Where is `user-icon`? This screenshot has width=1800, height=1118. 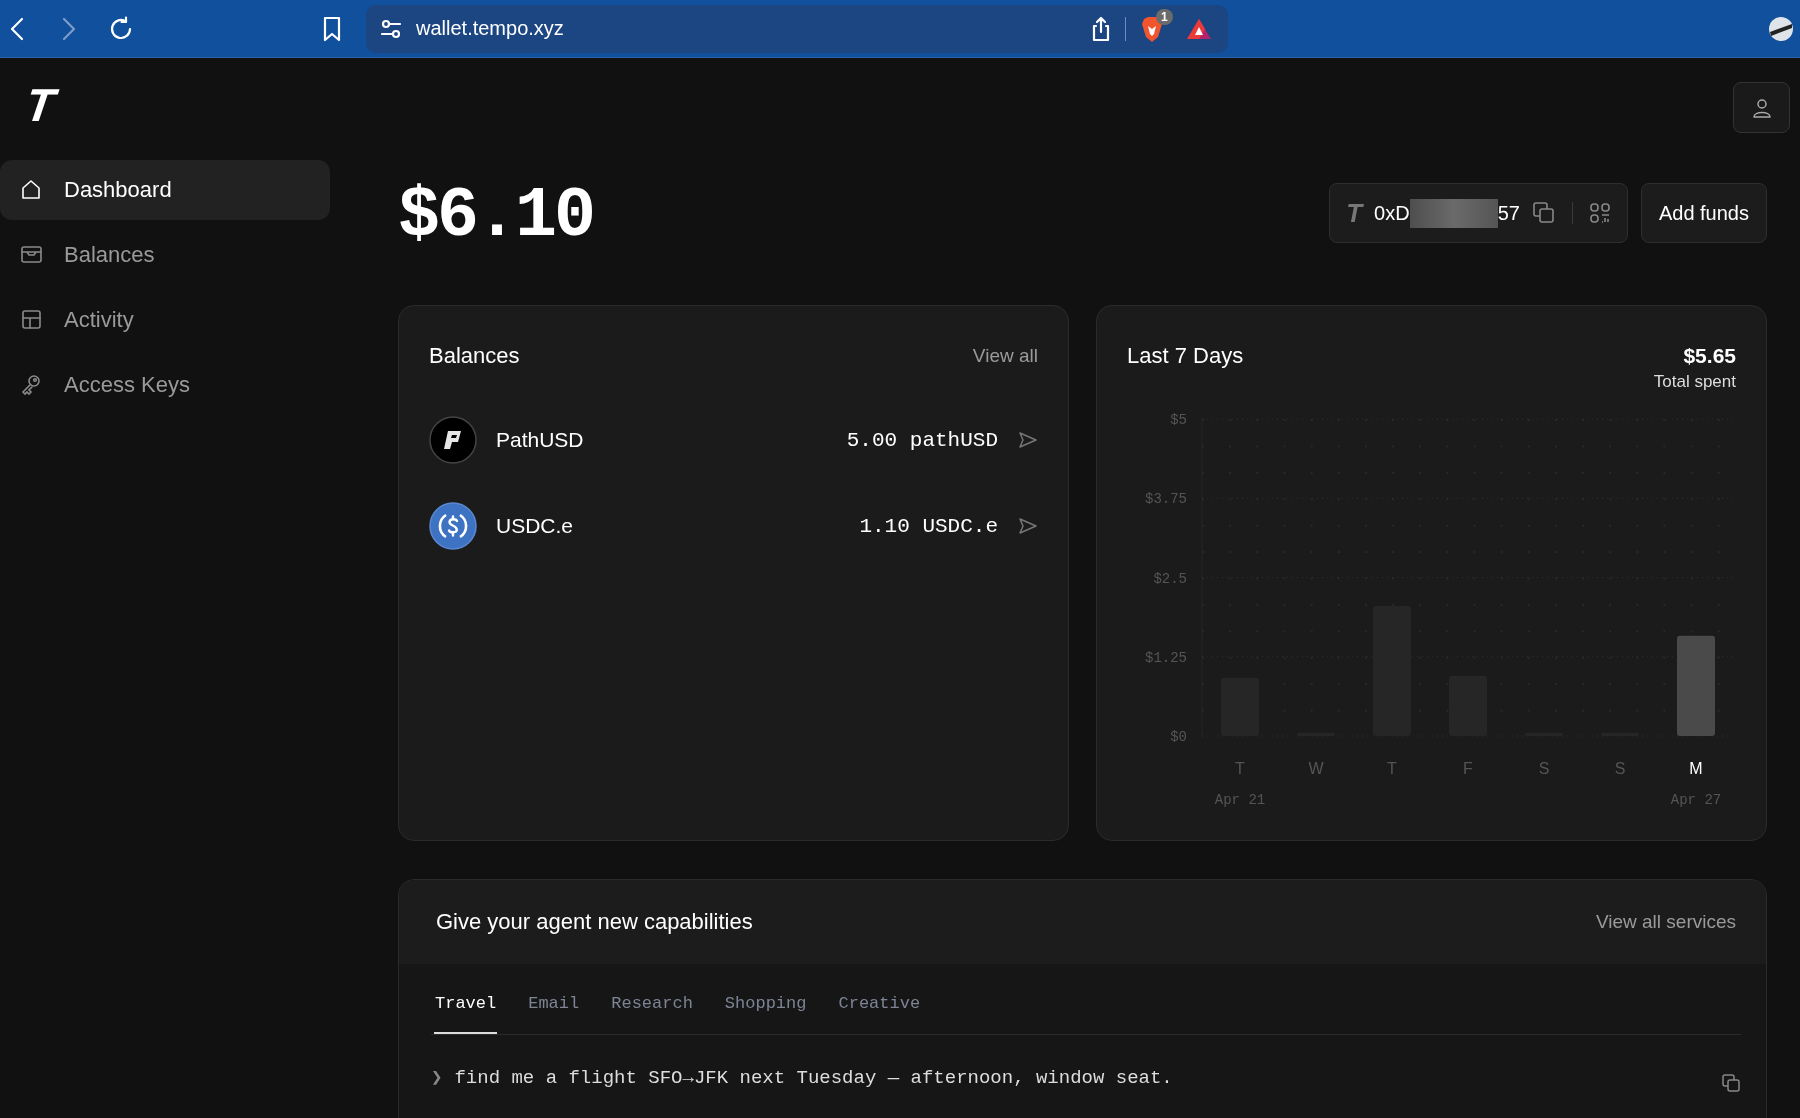 user-icon is located at coordinates (1761, 107).